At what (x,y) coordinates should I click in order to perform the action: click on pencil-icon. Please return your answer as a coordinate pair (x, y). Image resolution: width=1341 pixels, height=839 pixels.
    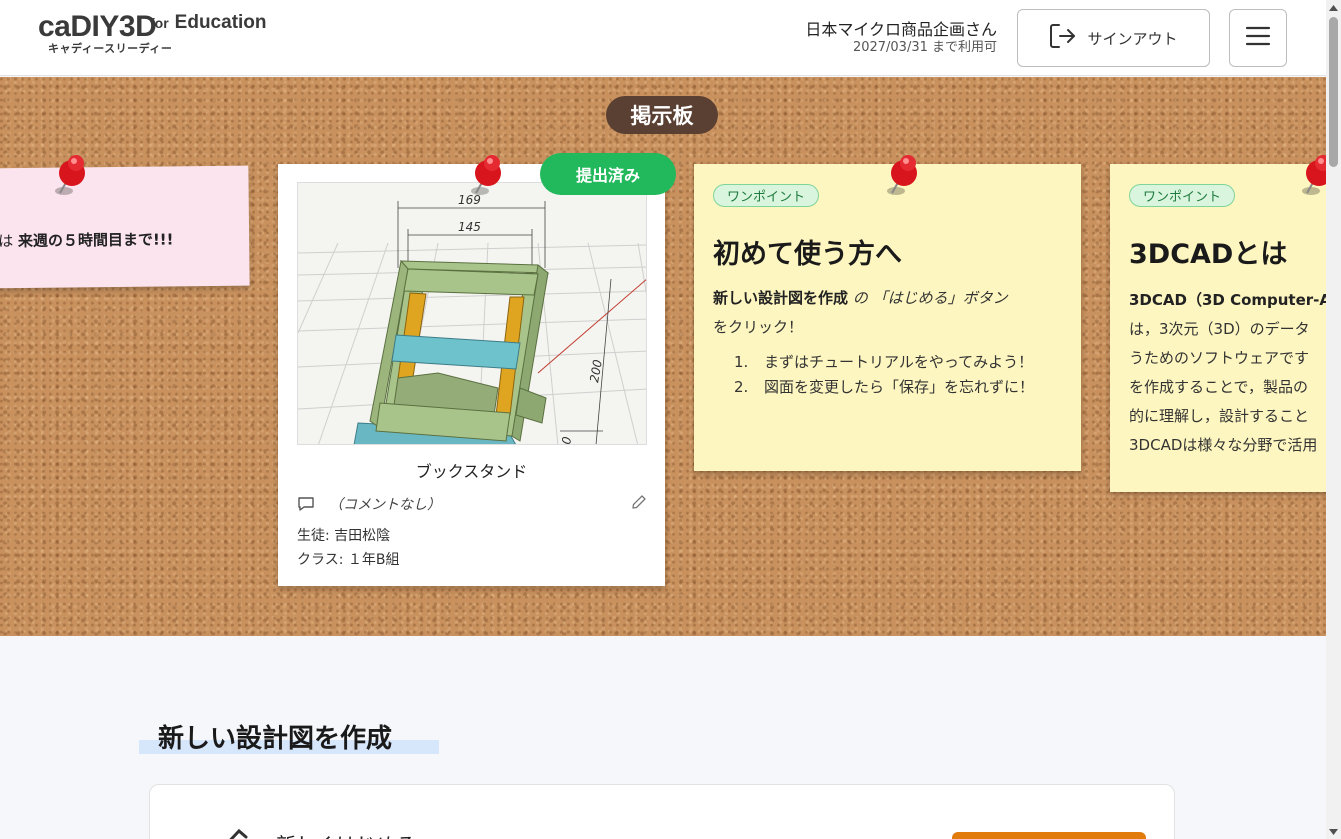
    Looking at the image, I should click on (639, 504).